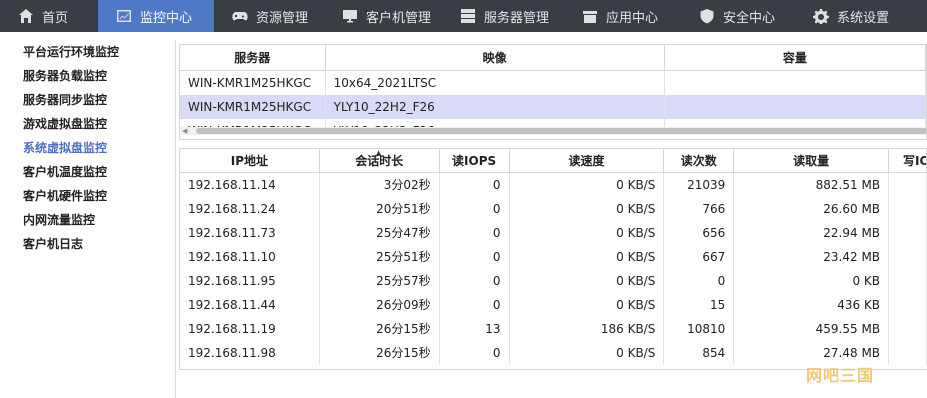 This screenshot has height=398, width=927. Describe the element at coordinates (812, 233) in the screenshot. I see `cell-read-amount: 22.94 MB` at that location.